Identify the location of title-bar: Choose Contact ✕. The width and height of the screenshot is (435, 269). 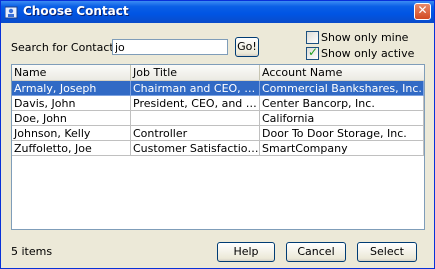
(217, 12).